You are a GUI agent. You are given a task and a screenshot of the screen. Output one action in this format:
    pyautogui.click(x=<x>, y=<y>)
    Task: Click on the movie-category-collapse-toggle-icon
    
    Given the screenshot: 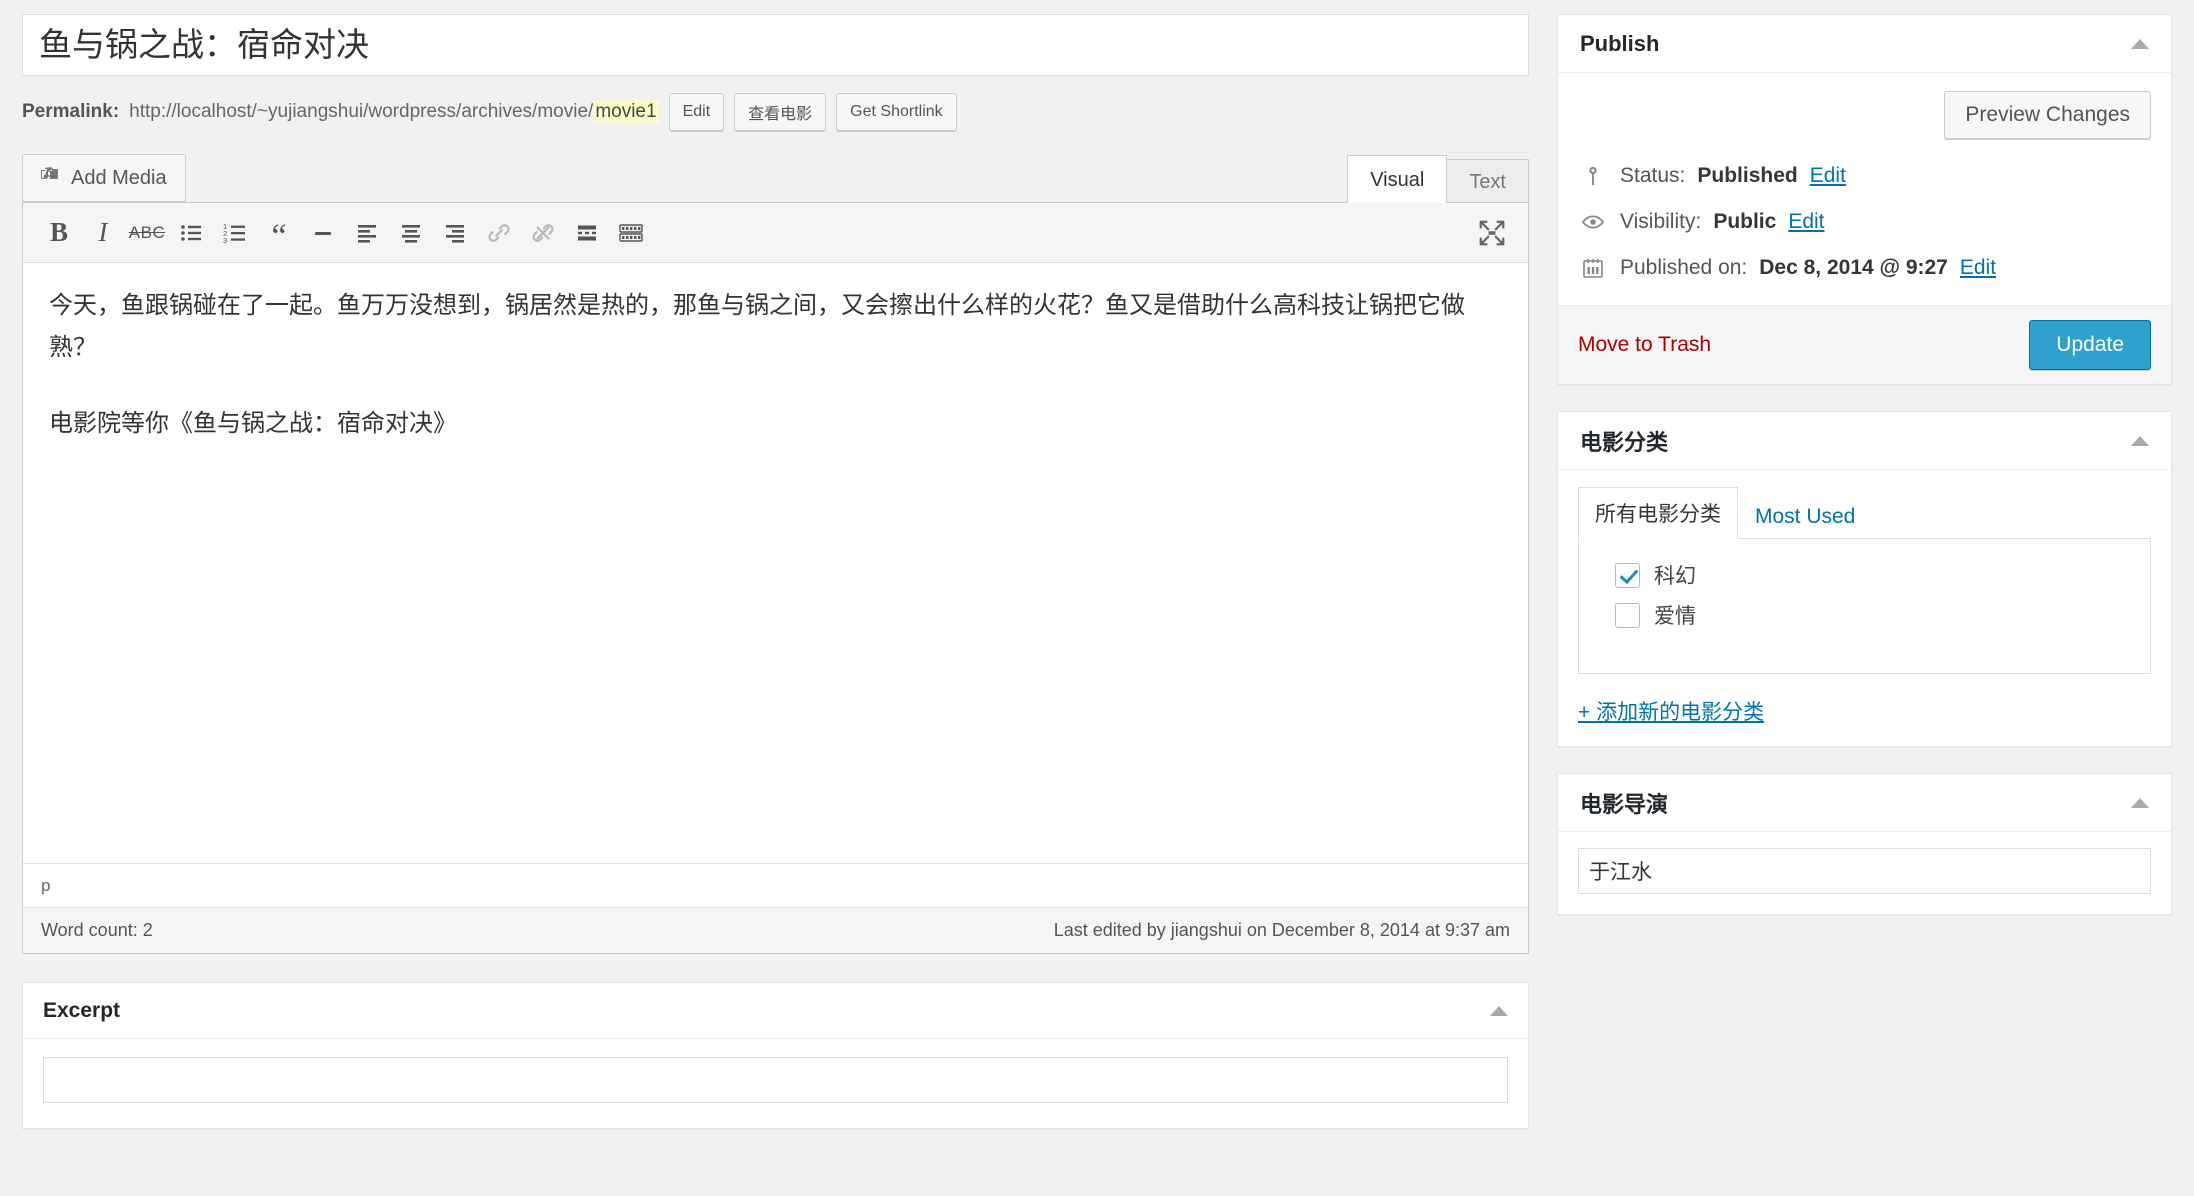 What is the action you would take?
    pyautogui.click(x=2140, y=440)
    